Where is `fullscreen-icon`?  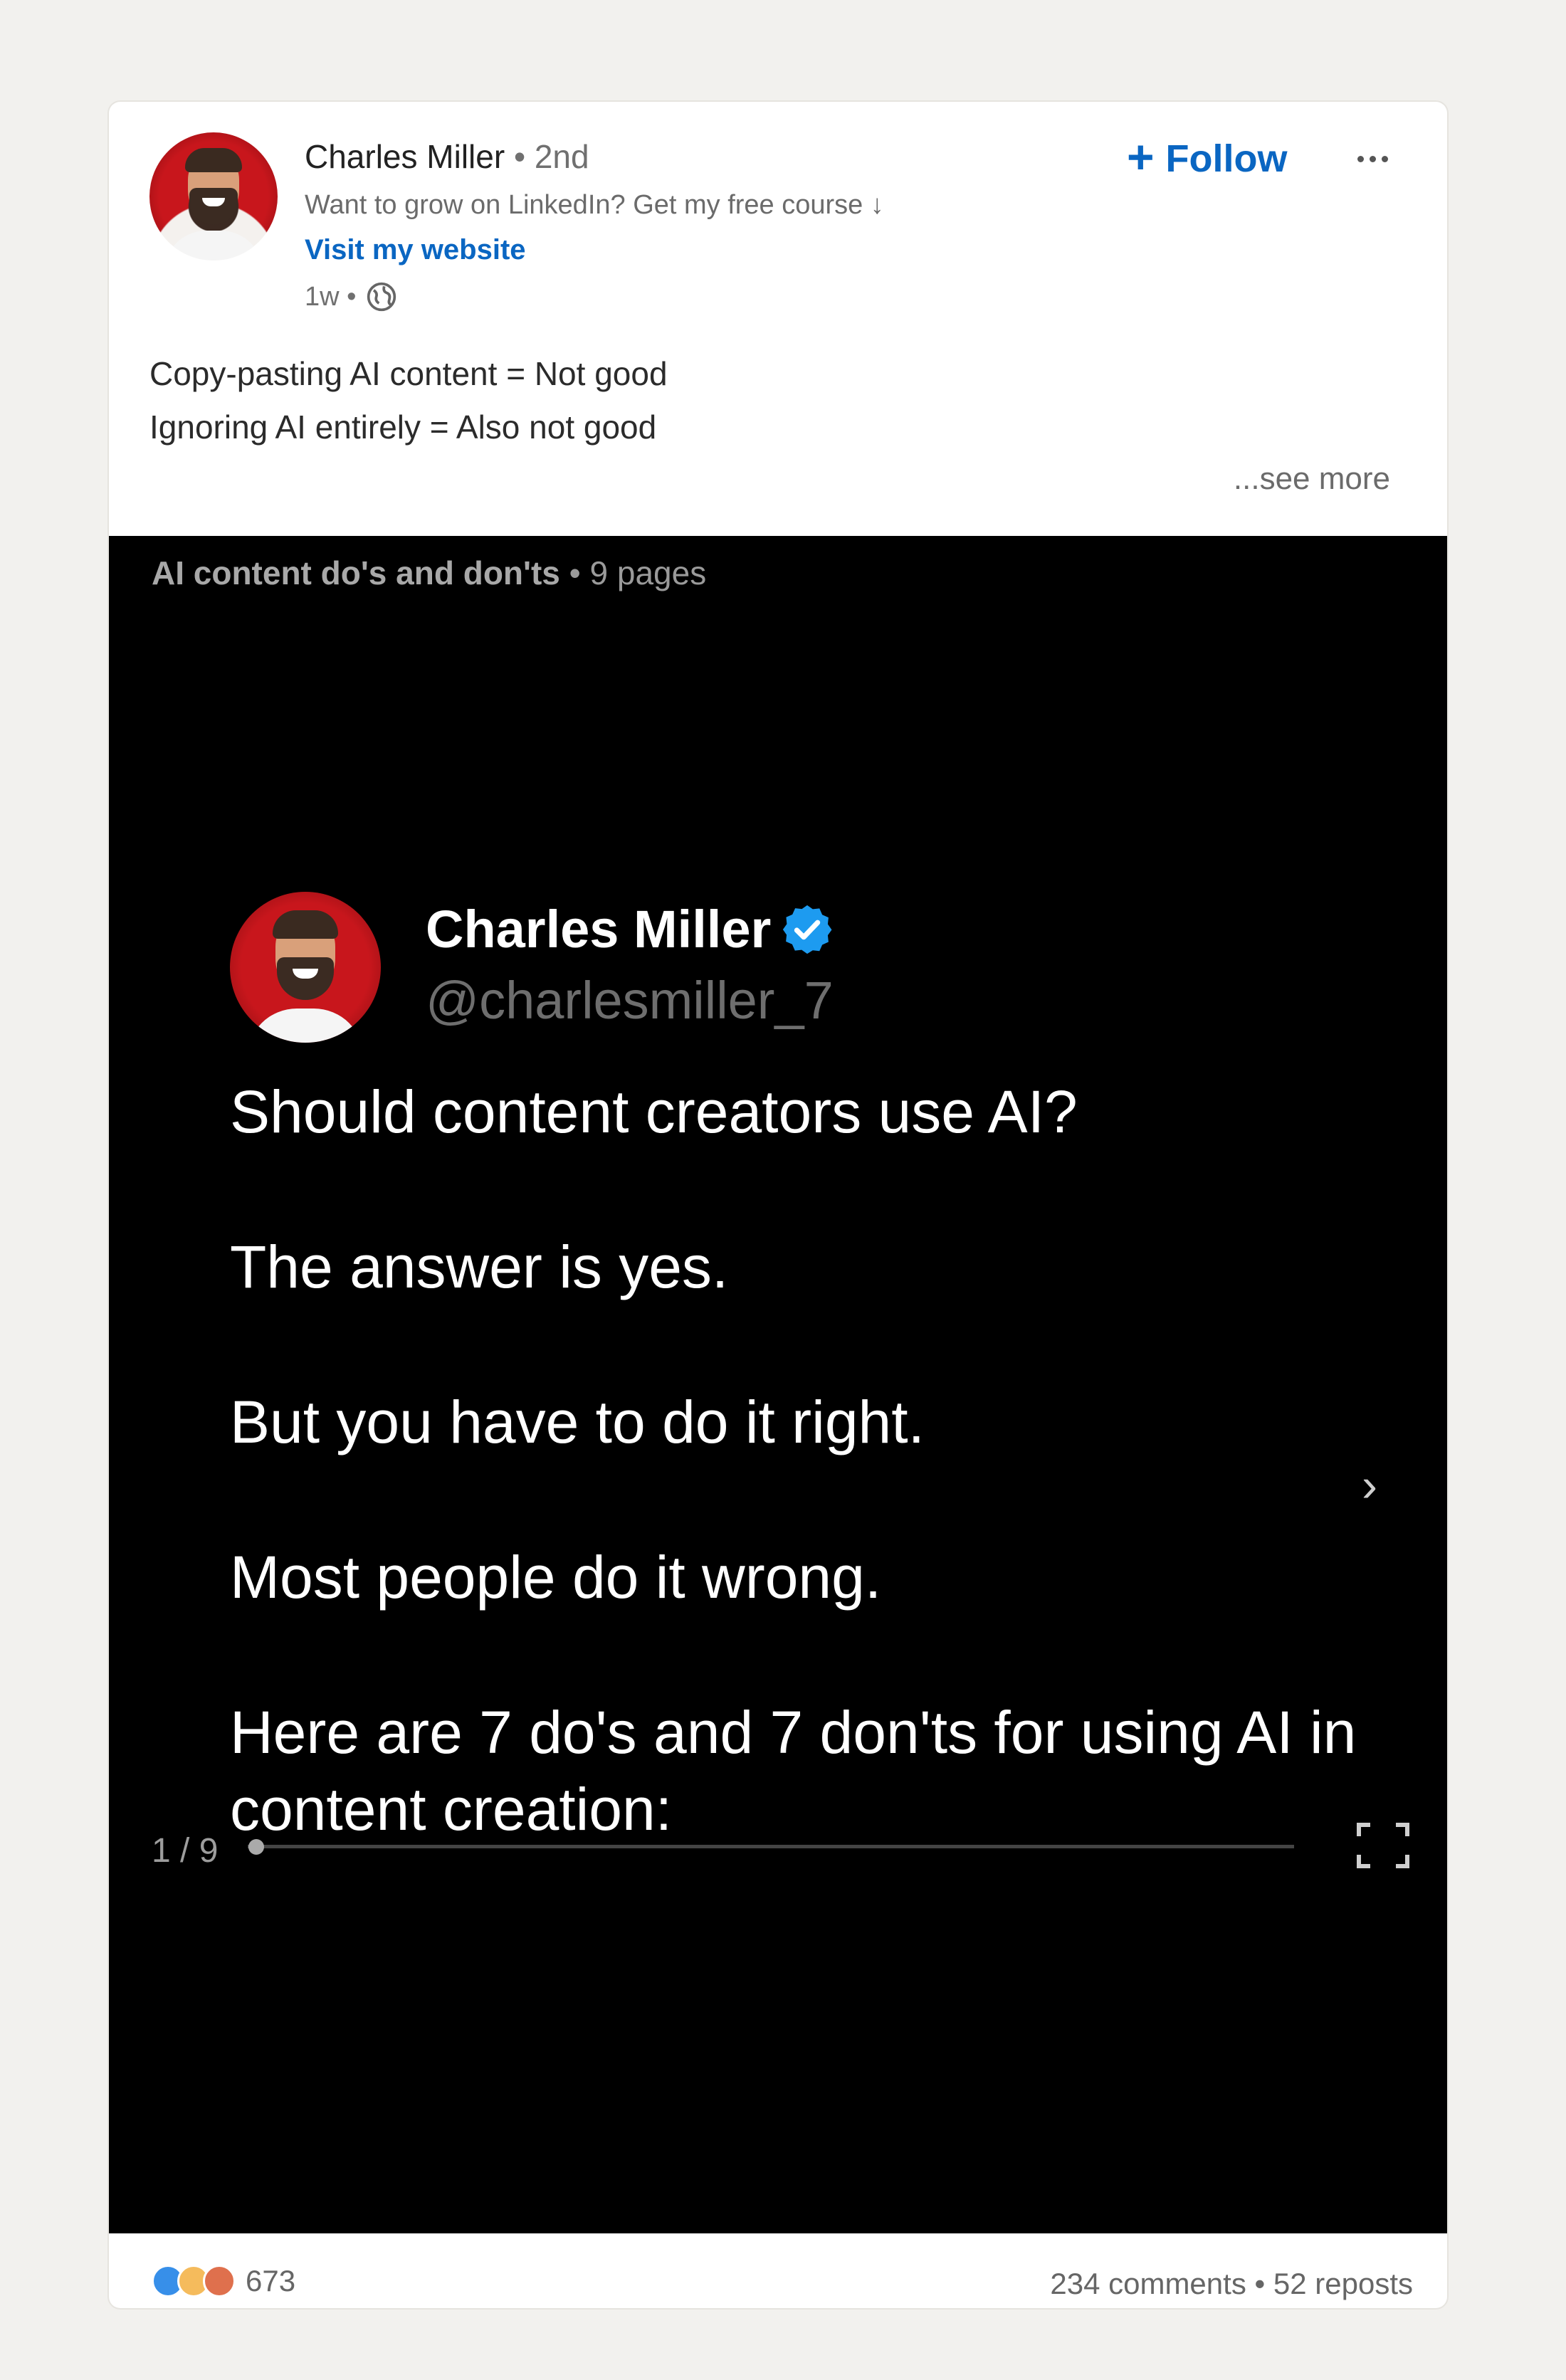
fullscreen-icon is located at coordinates (1383, 1845).